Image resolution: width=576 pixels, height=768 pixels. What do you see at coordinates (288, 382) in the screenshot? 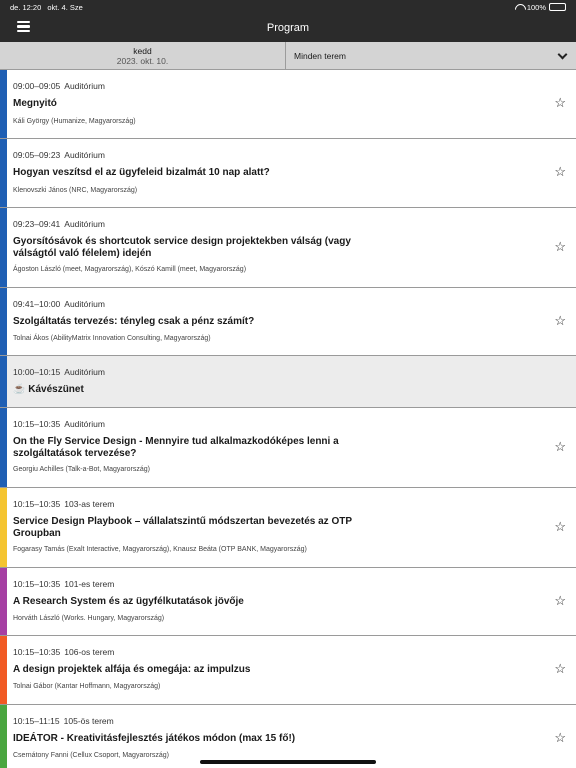
I see `break-item: 10:00–10:15 Auditórium ☕ Kávészünet` at bounding box center [288, 382].